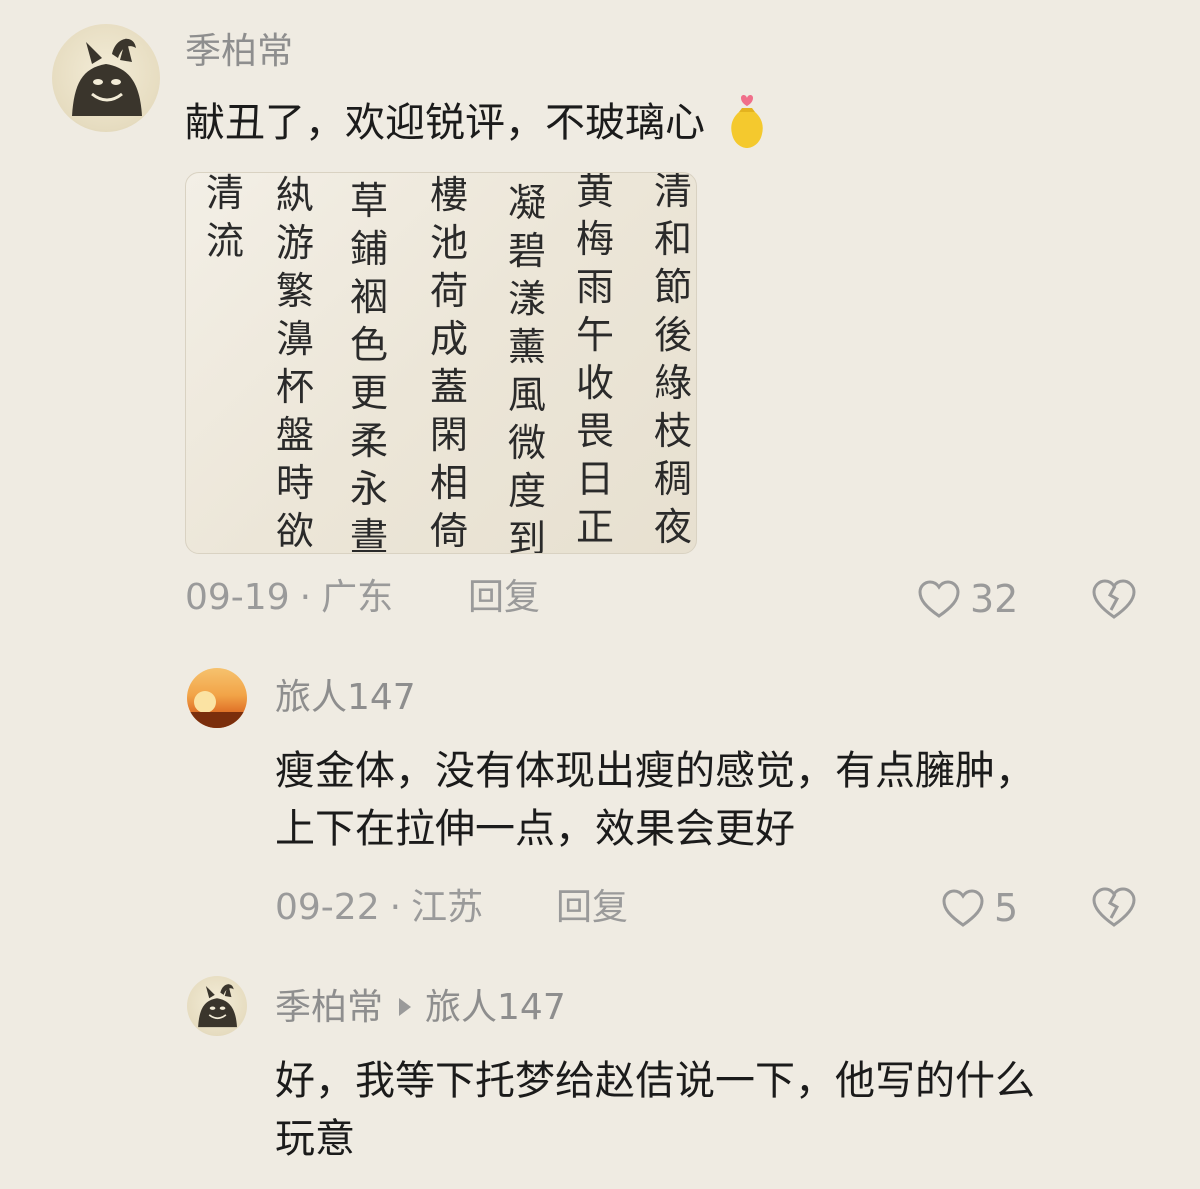  What do you see at coordinates (746, 121) in the screenshot?
I see `gold-bag-heart-icon` at bounding box center [746, 121].